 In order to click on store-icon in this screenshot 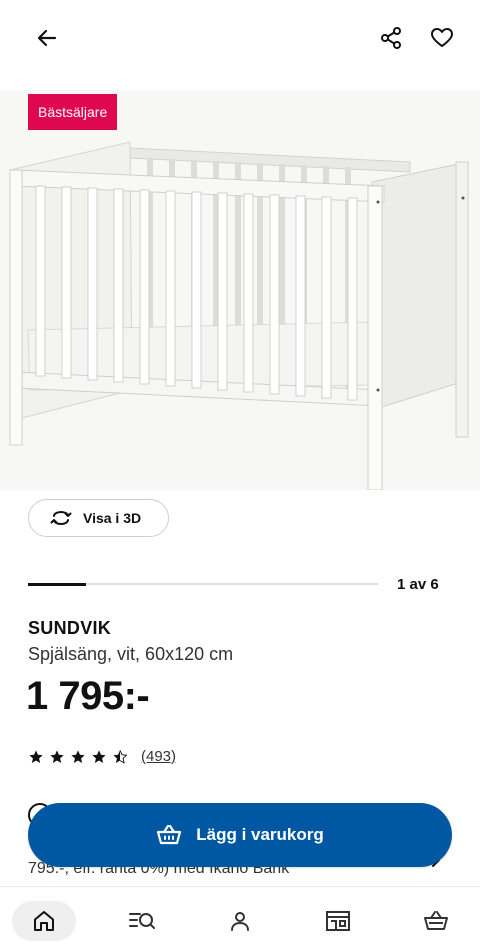, I will do `click(338, 921)`.